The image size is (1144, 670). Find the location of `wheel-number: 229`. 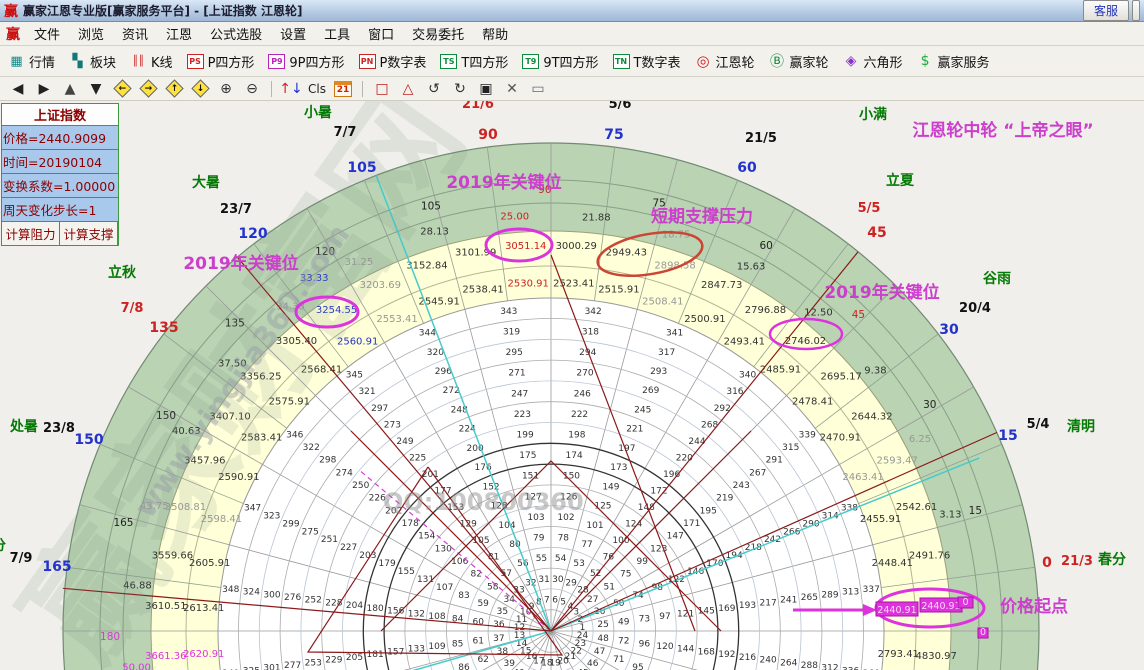

wheel-number: 229 is located at coordinates (333, 661).